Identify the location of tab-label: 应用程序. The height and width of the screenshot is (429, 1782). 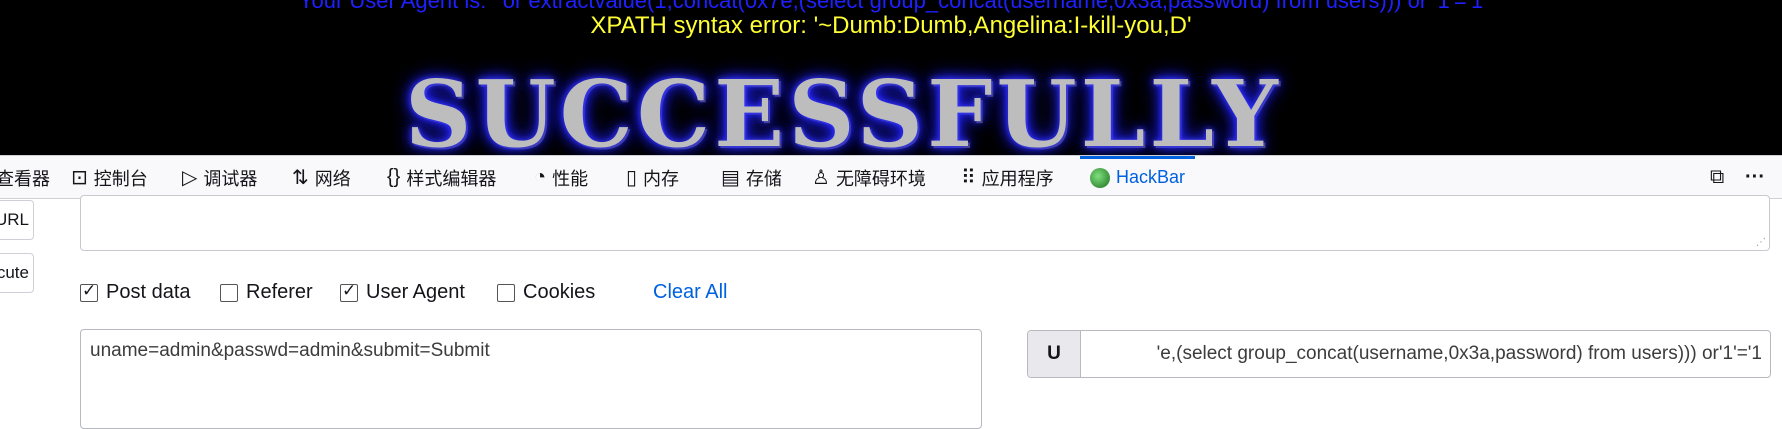
(1017, 178).